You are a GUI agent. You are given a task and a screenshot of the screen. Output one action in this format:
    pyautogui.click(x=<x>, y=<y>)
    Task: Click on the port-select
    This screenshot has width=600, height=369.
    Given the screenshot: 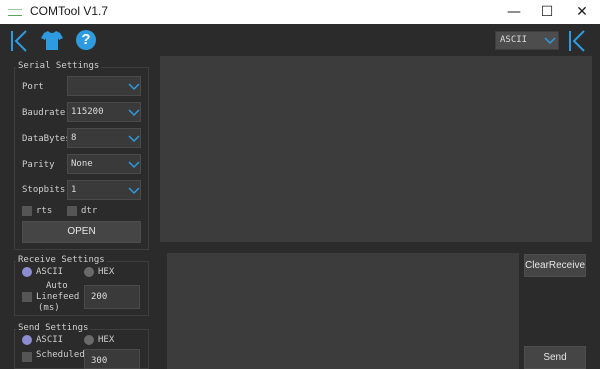 What is the action you would take?
    pyautogui.click(x=104, y=86)
    